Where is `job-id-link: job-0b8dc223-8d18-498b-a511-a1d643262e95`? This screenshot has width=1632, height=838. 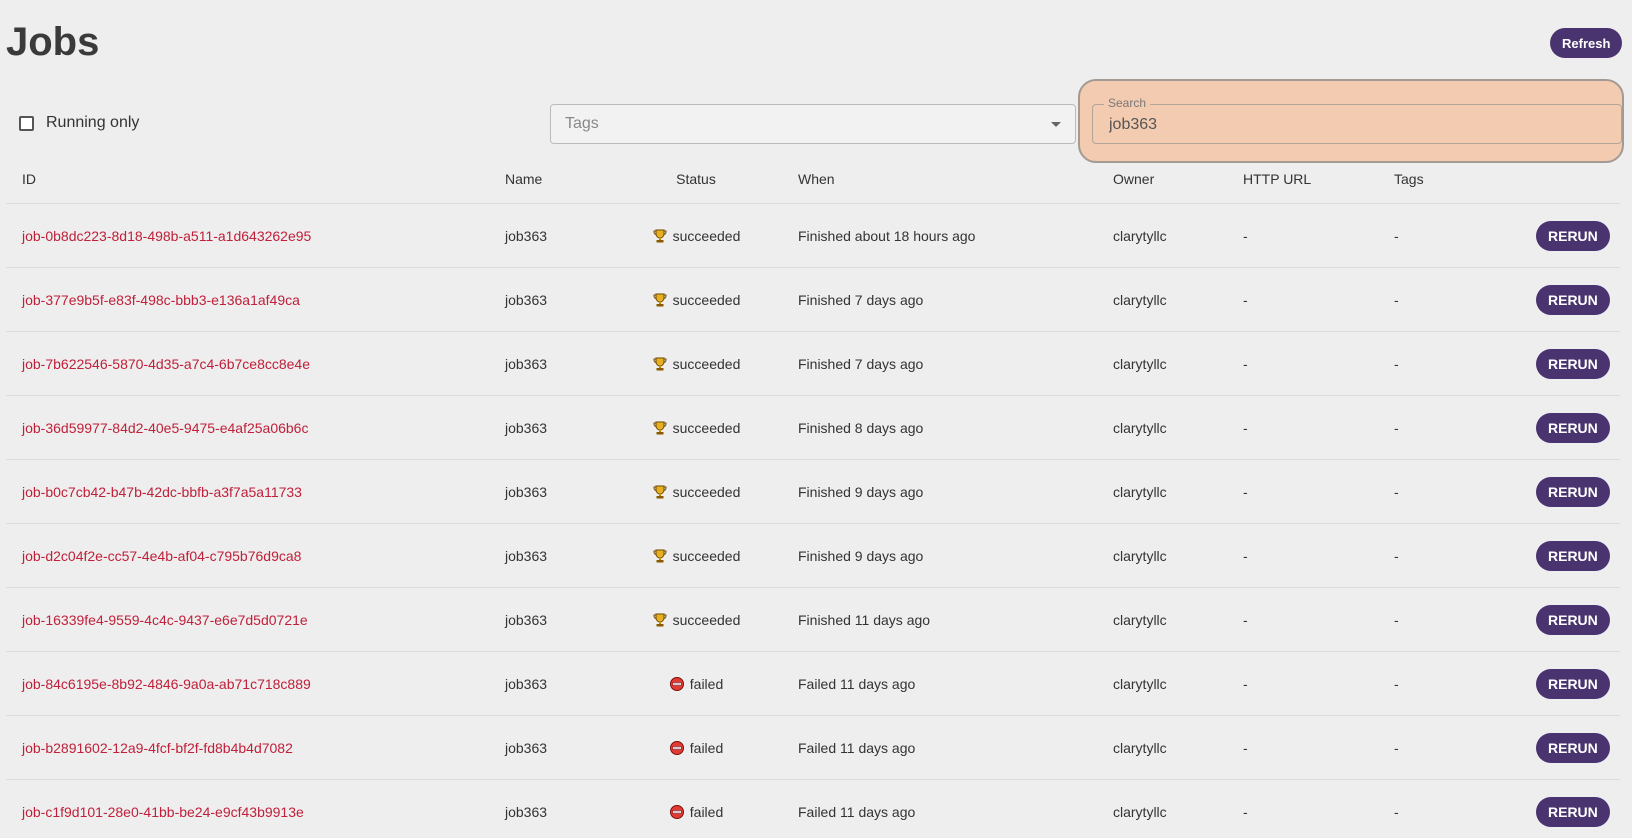
job-id-link: job-0b8dc223-8d18-498b-a511-a1d643262e95 is located at coordinates (166, 236).